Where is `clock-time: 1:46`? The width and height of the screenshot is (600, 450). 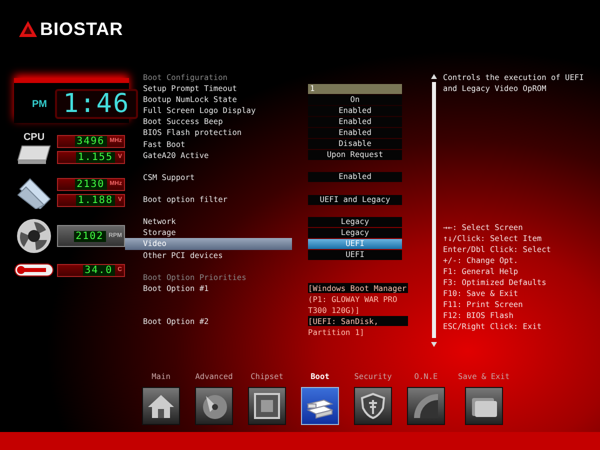 clock-time: 1:46 is located at coordinates (96, 104).